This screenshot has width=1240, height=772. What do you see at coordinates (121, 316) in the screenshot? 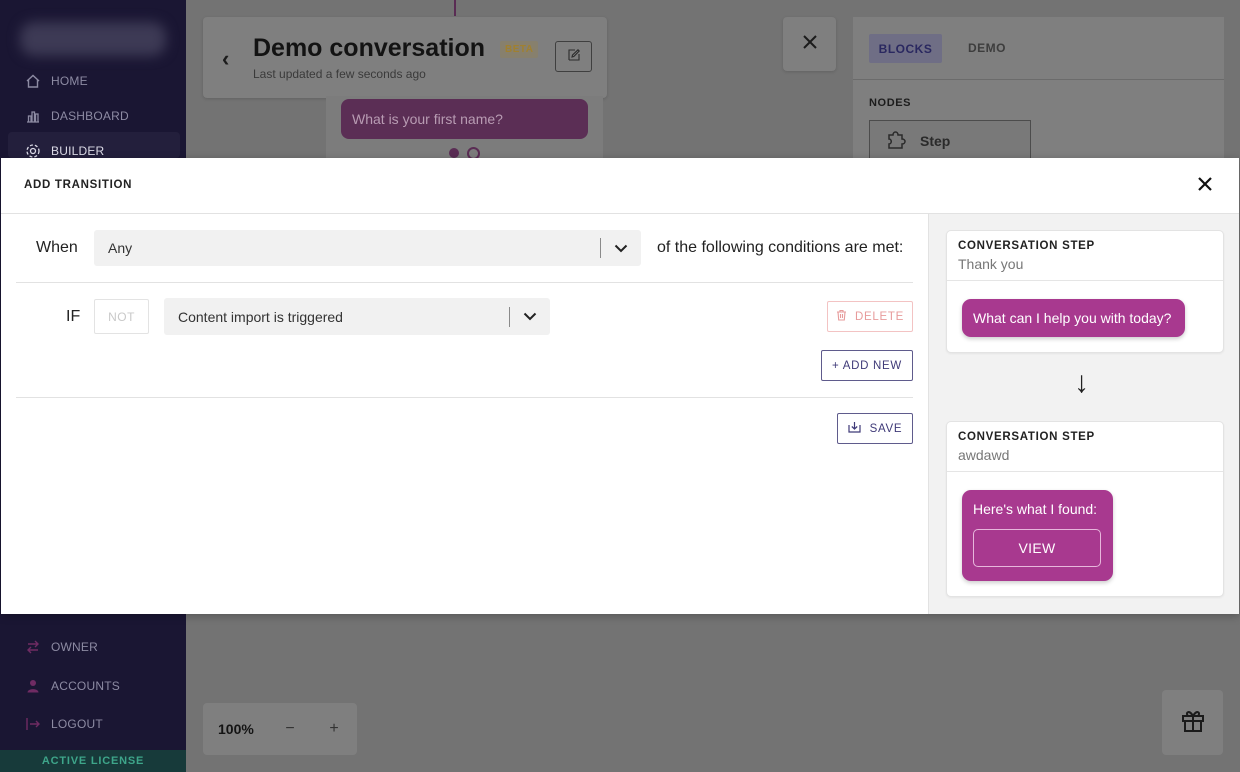
I see `not-toggle-button: NOT` at bounding box center [121, 316].